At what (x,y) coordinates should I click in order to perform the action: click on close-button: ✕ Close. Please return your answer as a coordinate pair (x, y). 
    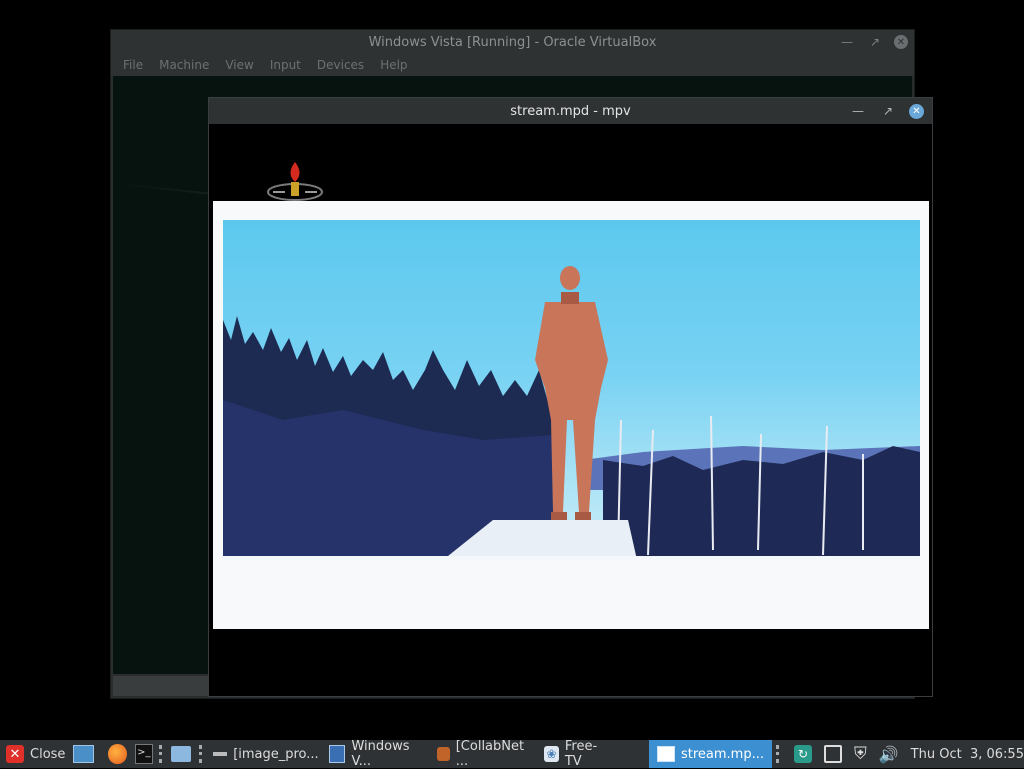
    Looking at the image, I should click on (32, 754).